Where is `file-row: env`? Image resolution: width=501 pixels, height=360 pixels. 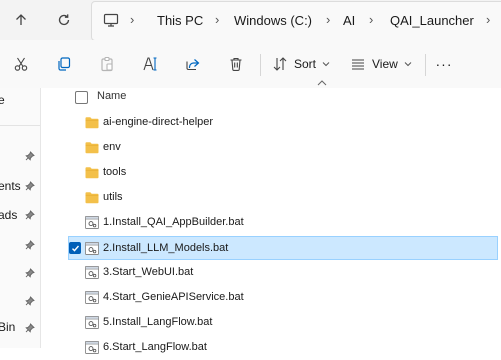
file-row: env is located at coordinates (284, 148).